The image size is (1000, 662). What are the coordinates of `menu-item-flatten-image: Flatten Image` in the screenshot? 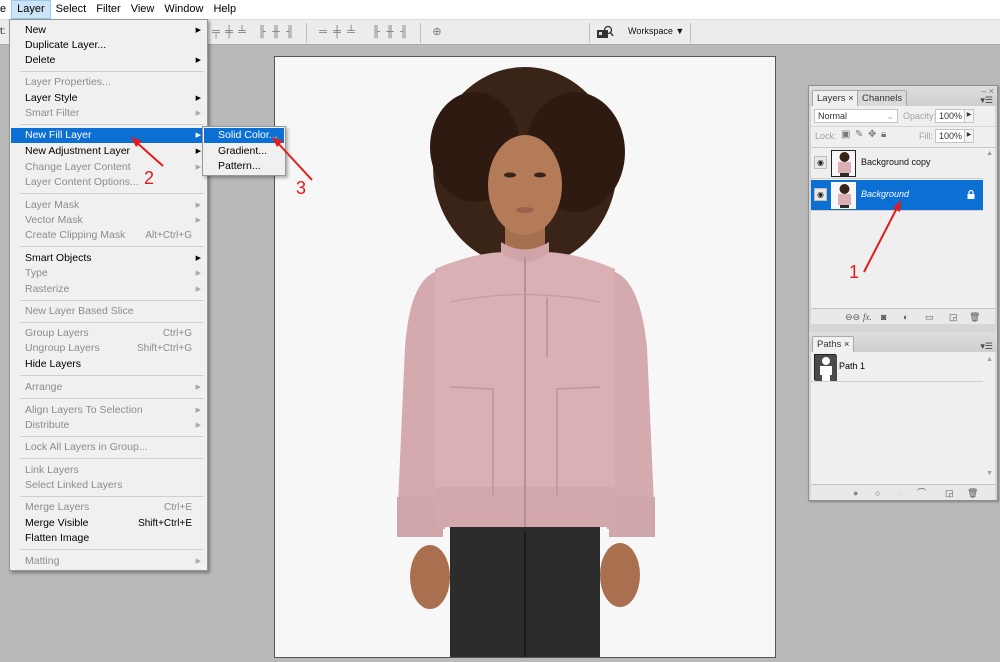 It's located at (108, 538).